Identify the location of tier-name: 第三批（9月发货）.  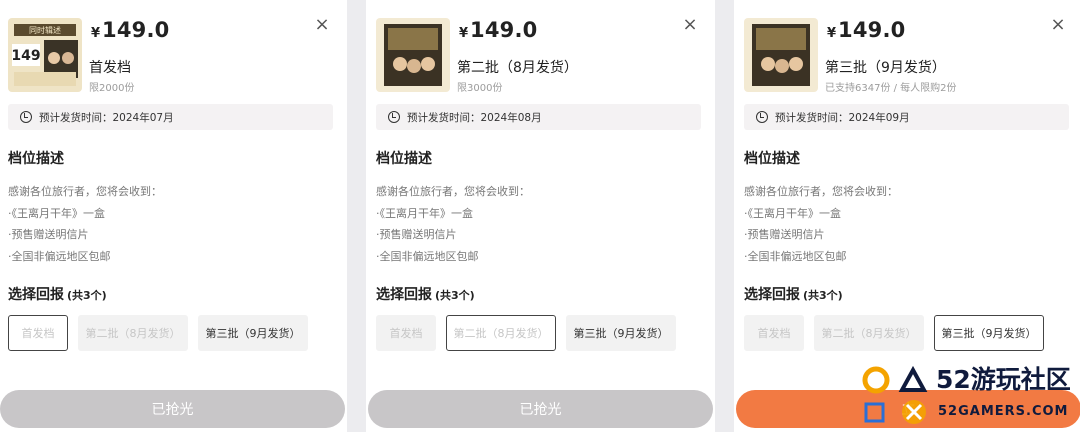
(885, 68).